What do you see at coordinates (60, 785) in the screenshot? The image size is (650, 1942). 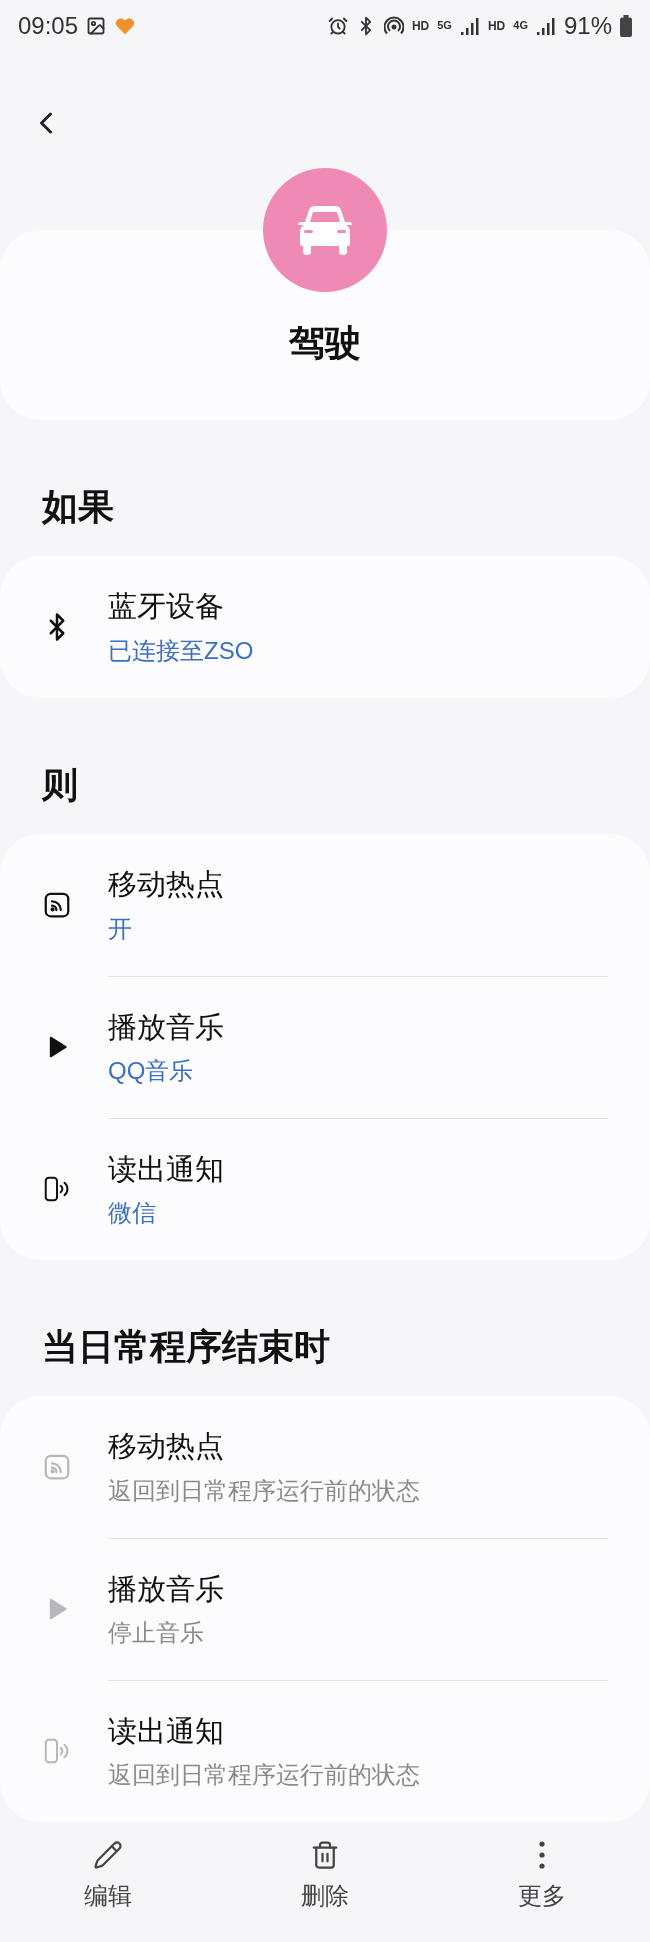 I see `section-heading: 则` at bounding box center [60, 785].